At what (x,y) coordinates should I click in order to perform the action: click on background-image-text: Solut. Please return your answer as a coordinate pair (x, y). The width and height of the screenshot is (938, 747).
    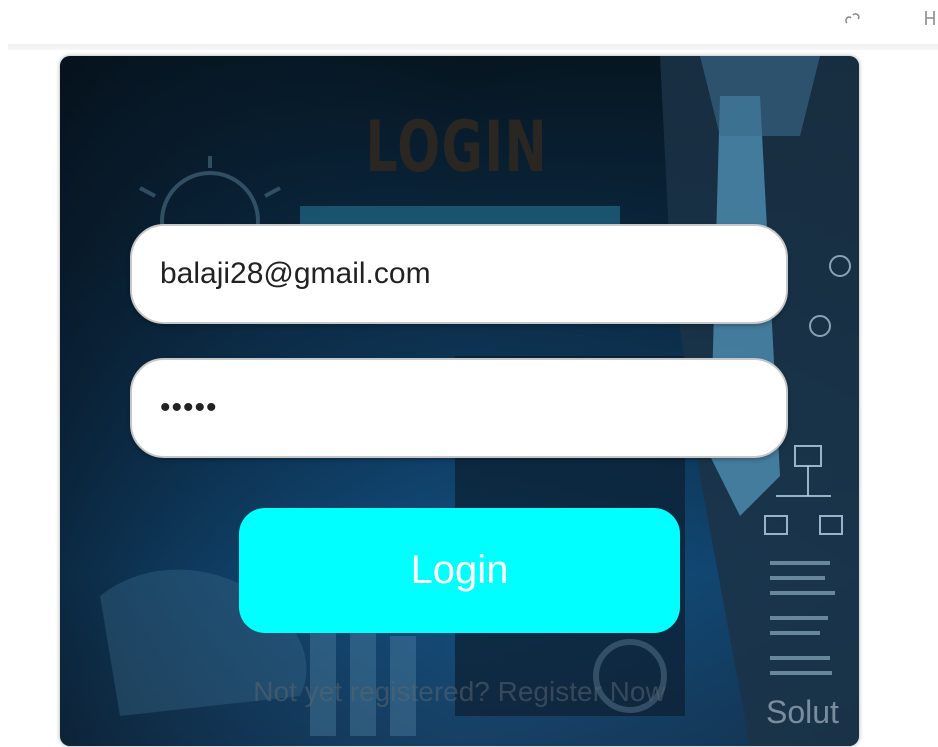
    Looking at the image, I should click on (802, 712).